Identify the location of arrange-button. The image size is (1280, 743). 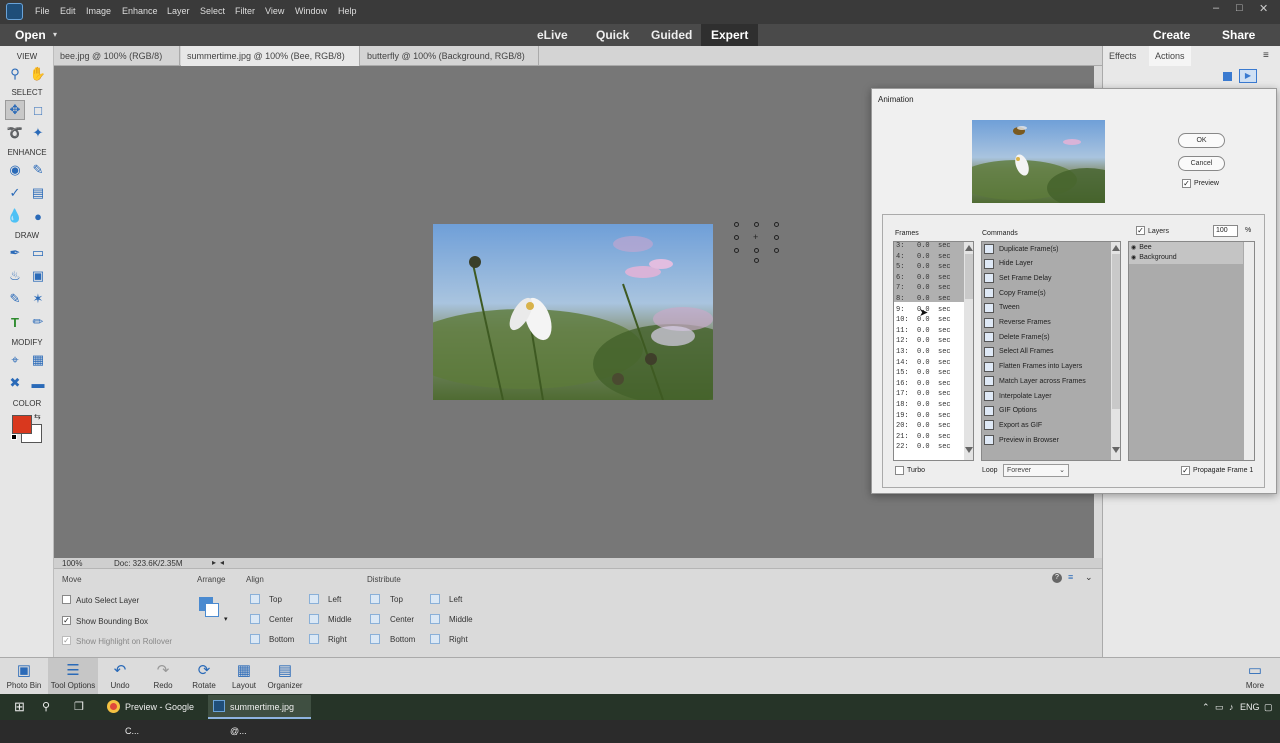
(210, 608).